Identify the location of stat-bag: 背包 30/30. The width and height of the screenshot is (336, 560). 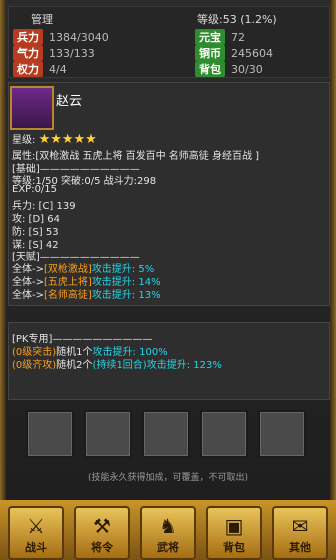
(229, 69).